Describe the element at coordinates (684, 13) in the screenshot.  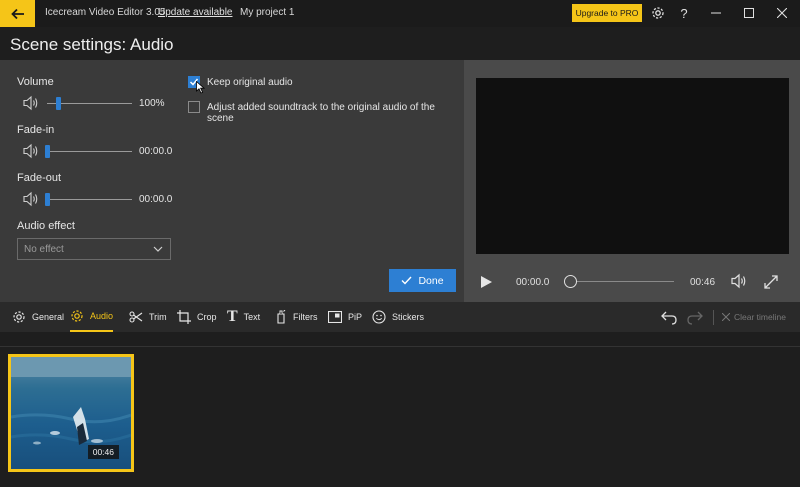
I see `help-icon: ?` at that location.